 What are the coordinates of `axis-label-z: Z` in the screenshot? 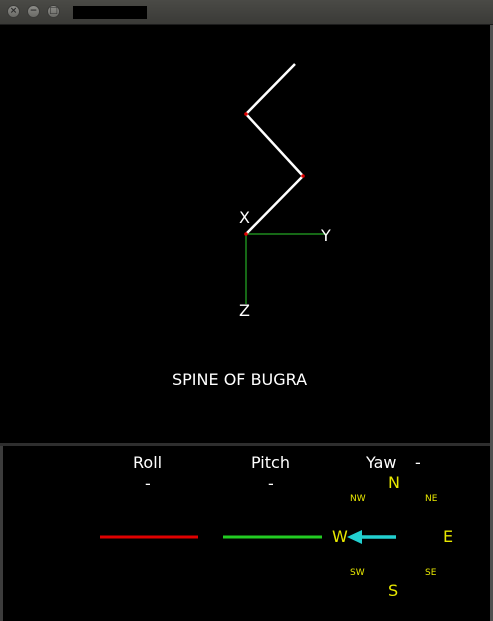 It's located at (244, 310).